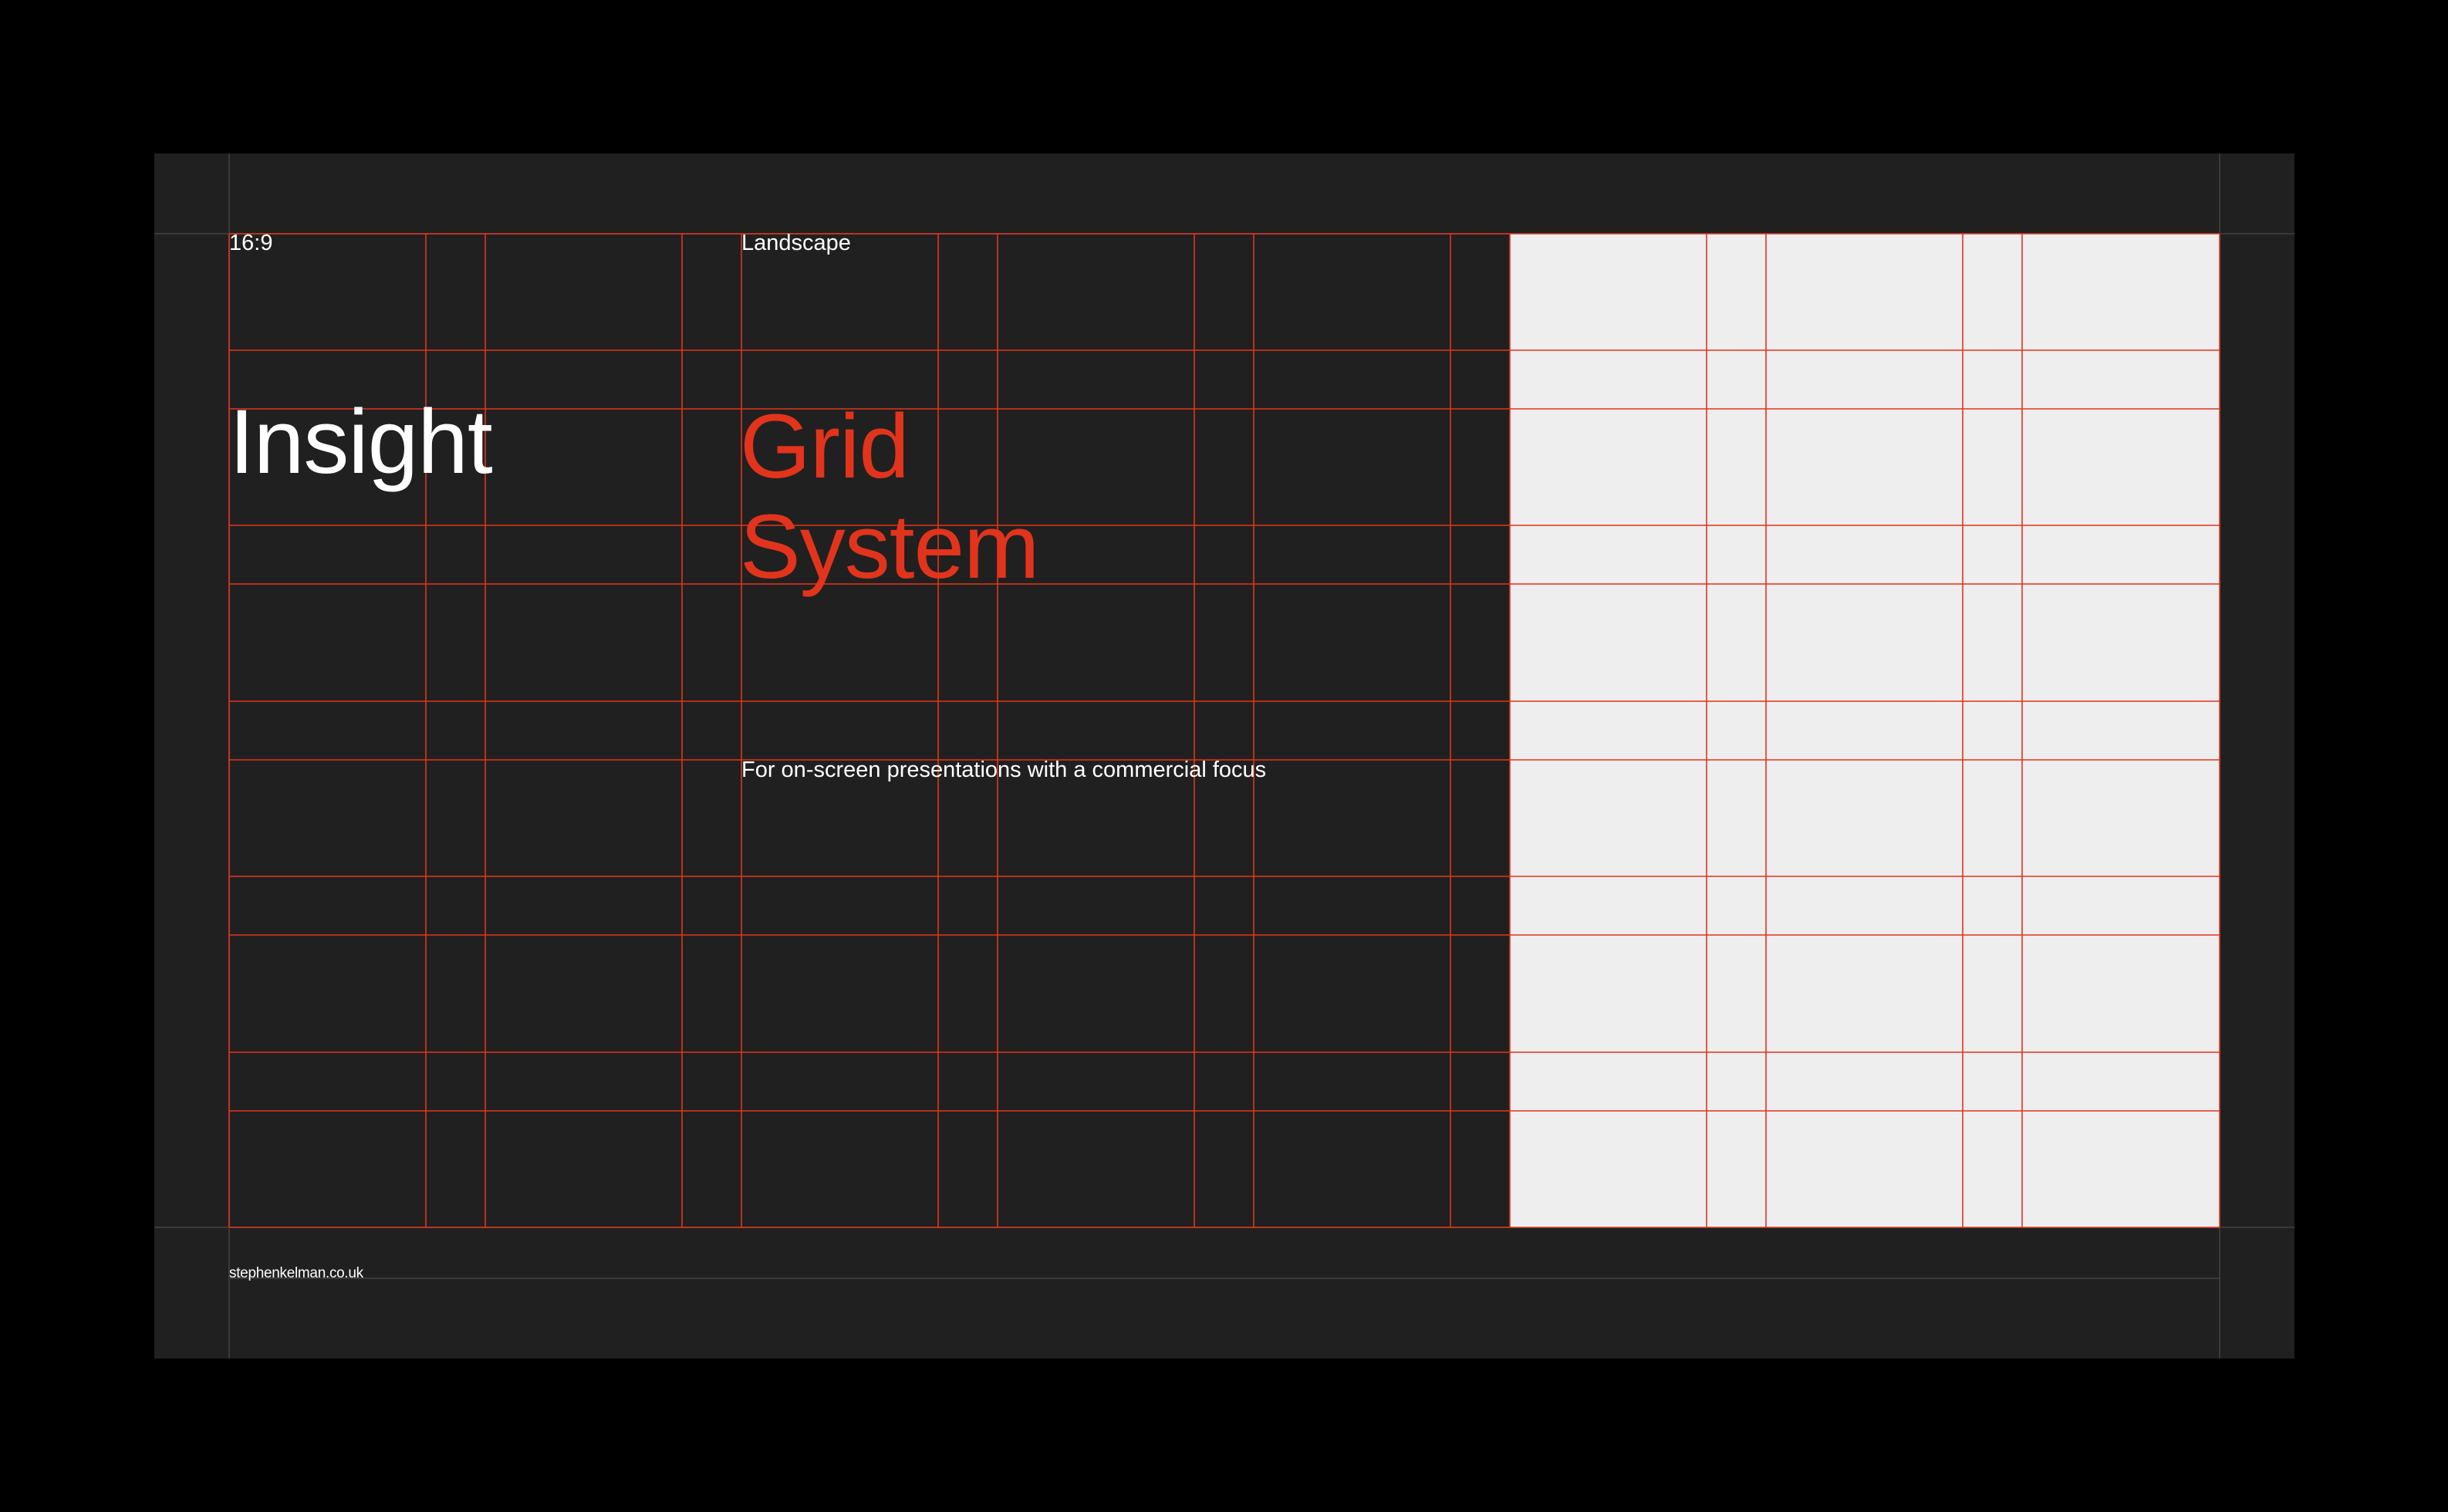  Describe the element at coordinates (796, 243) in the screenshot. I see `orientation-label: Landscape` at that location.